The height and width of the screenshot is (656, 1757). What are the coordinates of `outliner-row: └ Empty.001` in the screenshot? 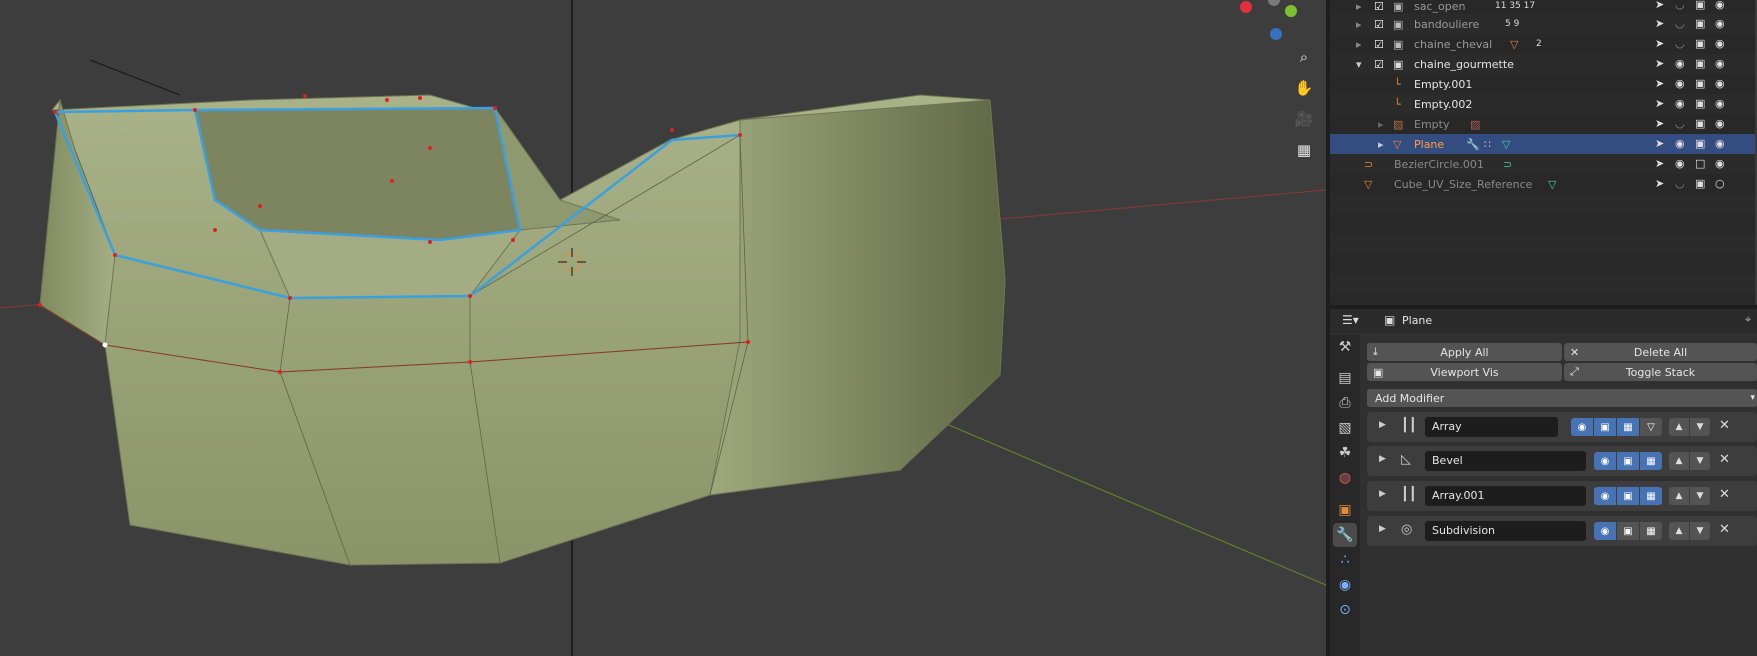 It's located at (1543, 84).